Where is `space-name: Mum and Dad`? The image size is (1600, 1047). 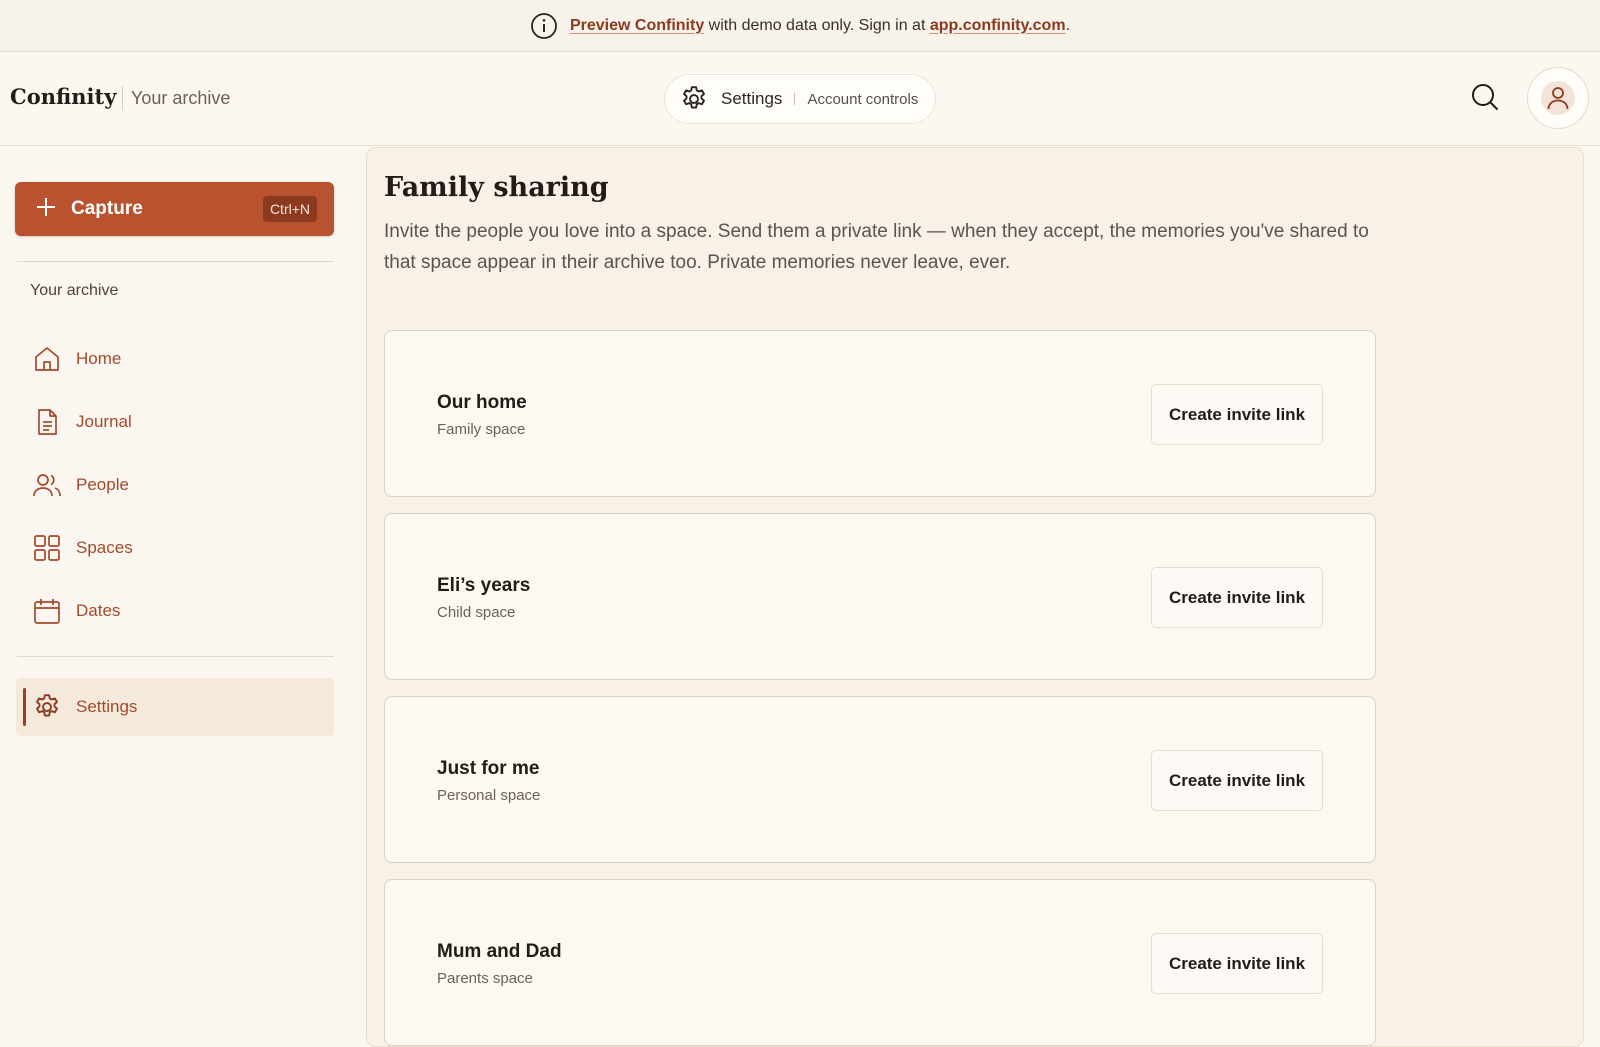
space-name: Mum and Dad is located at coordinates (499, 951).